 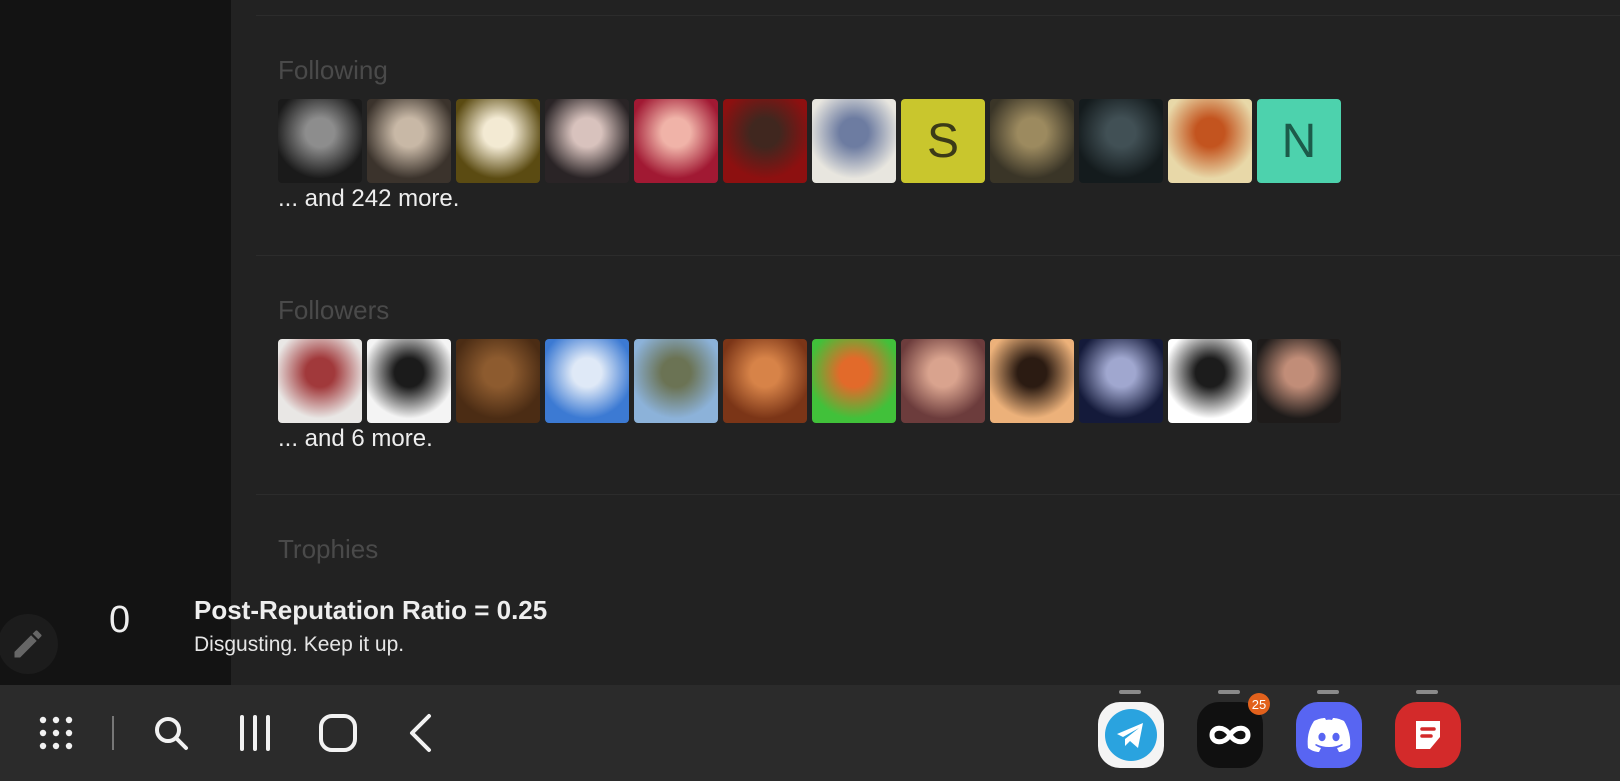 I want to click on telegram-app, so click(x=1131, y=735).